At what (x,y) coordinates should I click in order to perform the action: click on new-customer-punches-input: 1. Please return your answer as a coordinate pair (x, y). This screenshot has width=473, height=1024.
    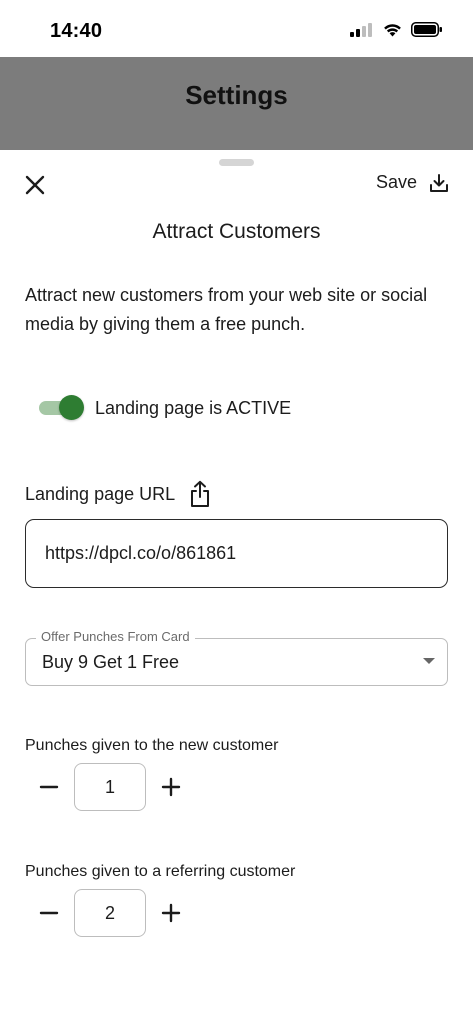
    Looking at the image, I should click on (110, 787).